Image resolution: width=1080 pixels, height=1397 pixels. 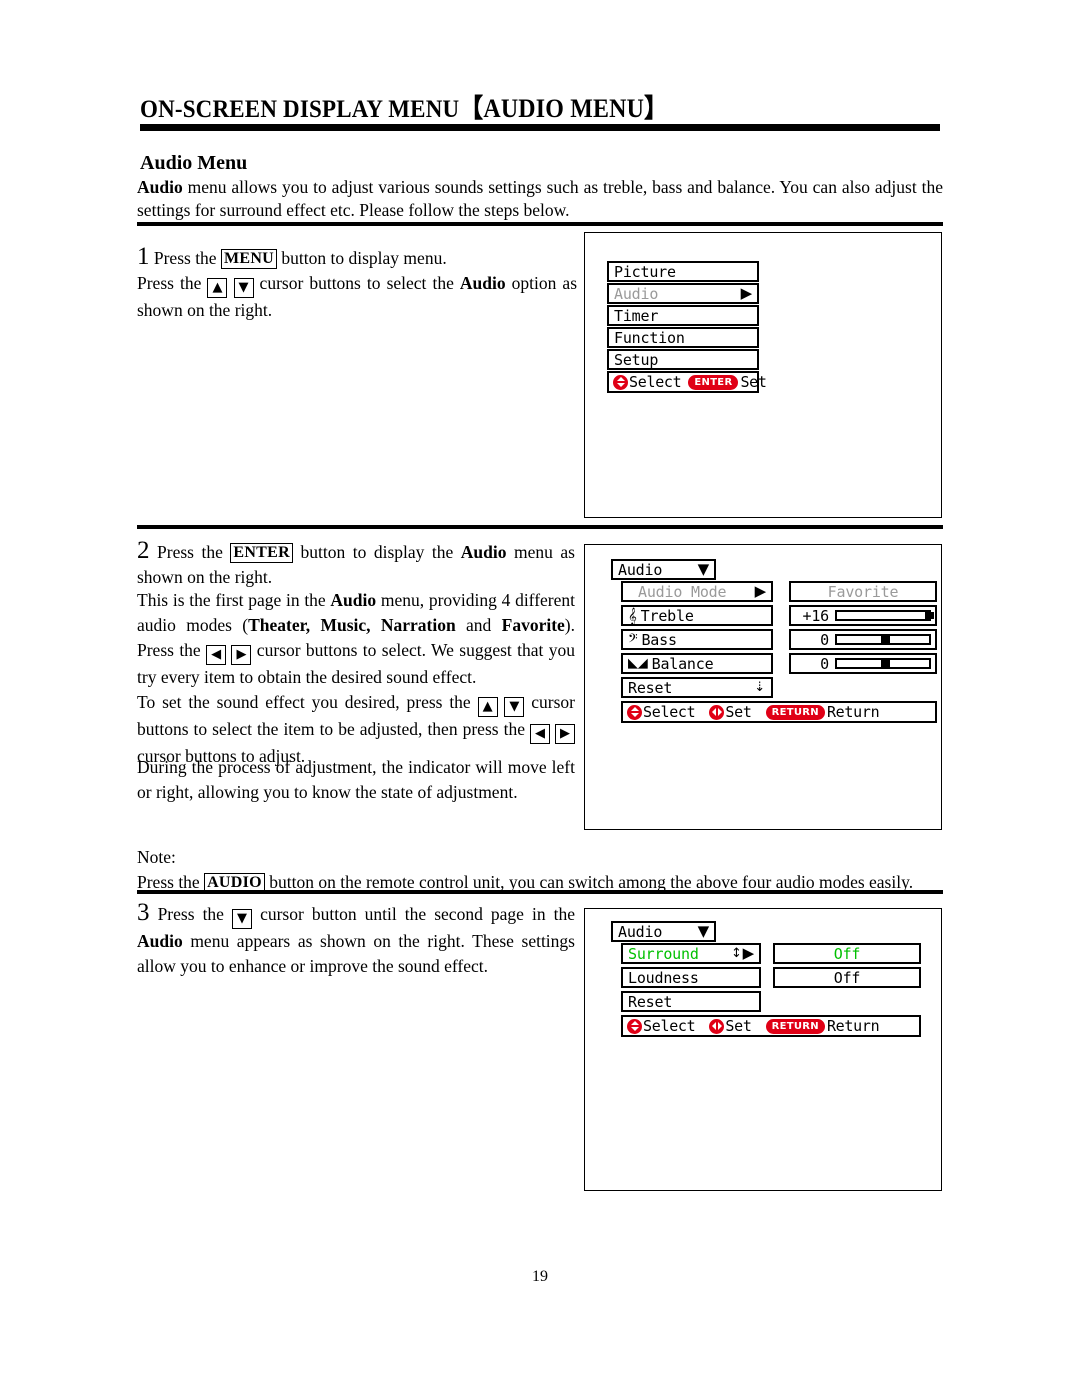 I want to click on osd-page2-header: Audio ▼, so click(x=663, y=931).